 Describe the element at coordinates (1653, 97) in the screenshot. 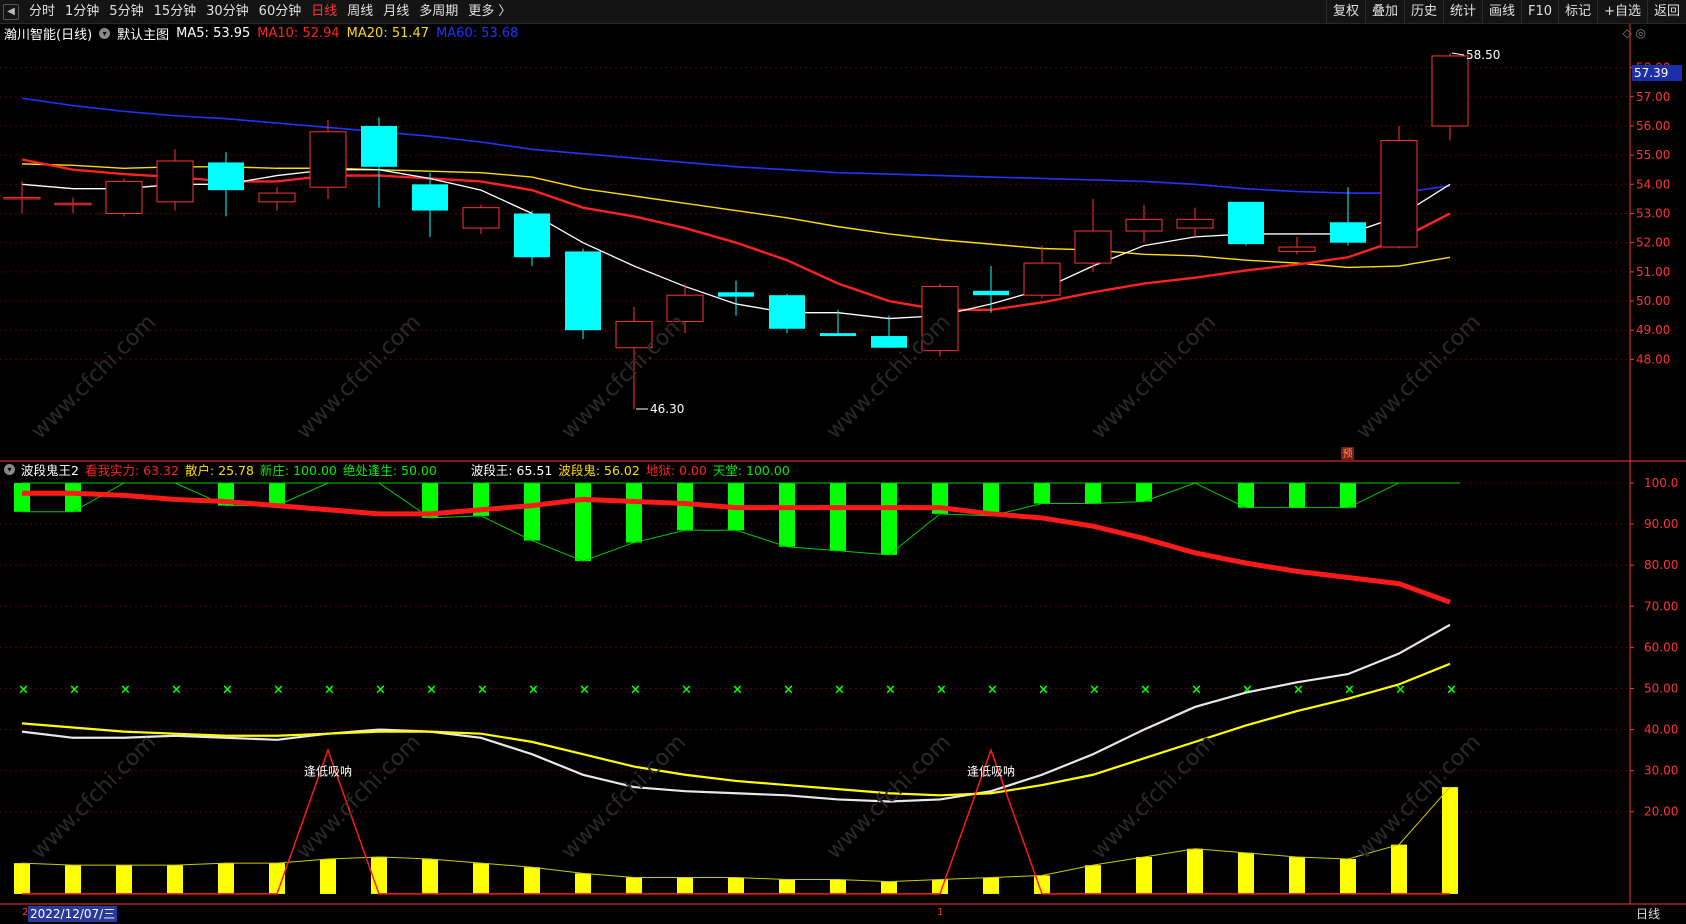

I see `price-tick-label: 57.00` at that location.